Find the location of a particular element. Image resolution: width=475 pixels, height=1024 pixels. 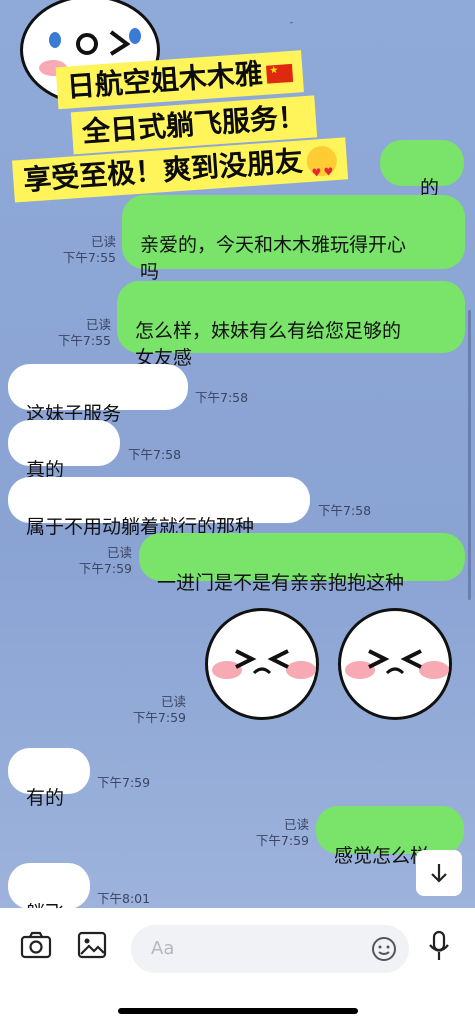

message-bubble-incoming: 有的 is located at coordinates (49, 778).